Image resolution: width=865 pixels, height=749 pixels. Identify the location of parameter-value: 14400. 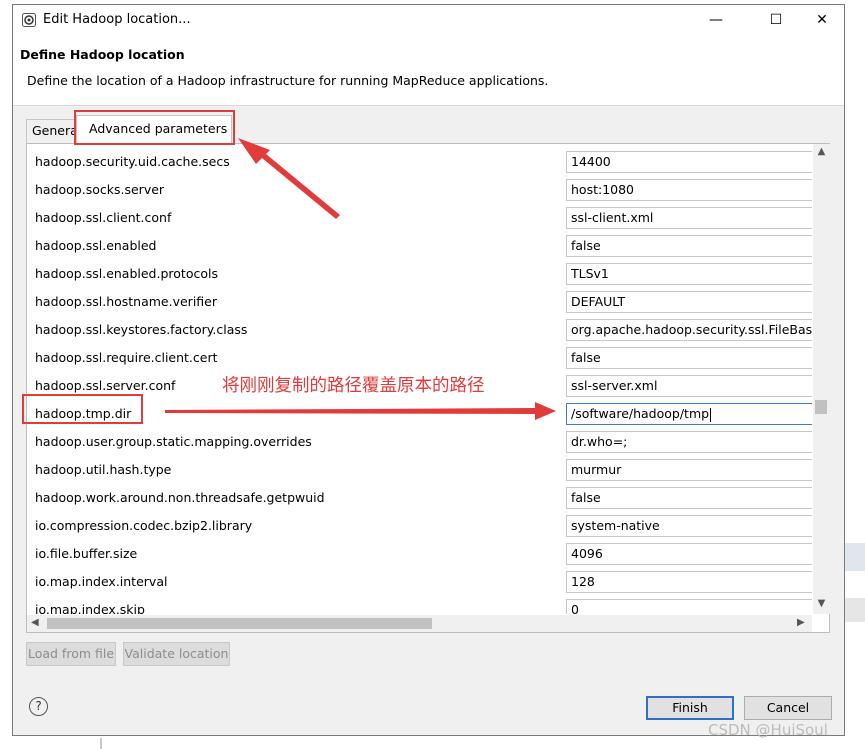
(591, 161).